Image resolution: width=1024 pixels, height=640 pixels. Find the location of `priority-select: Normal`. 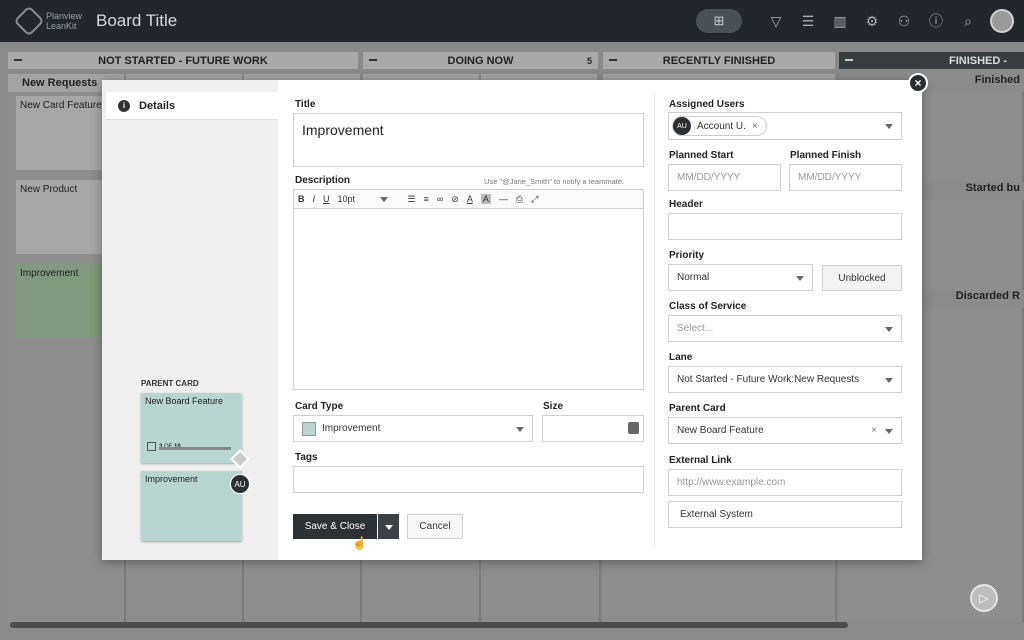

priority-select: Normal is located at coordinates (740, 277).